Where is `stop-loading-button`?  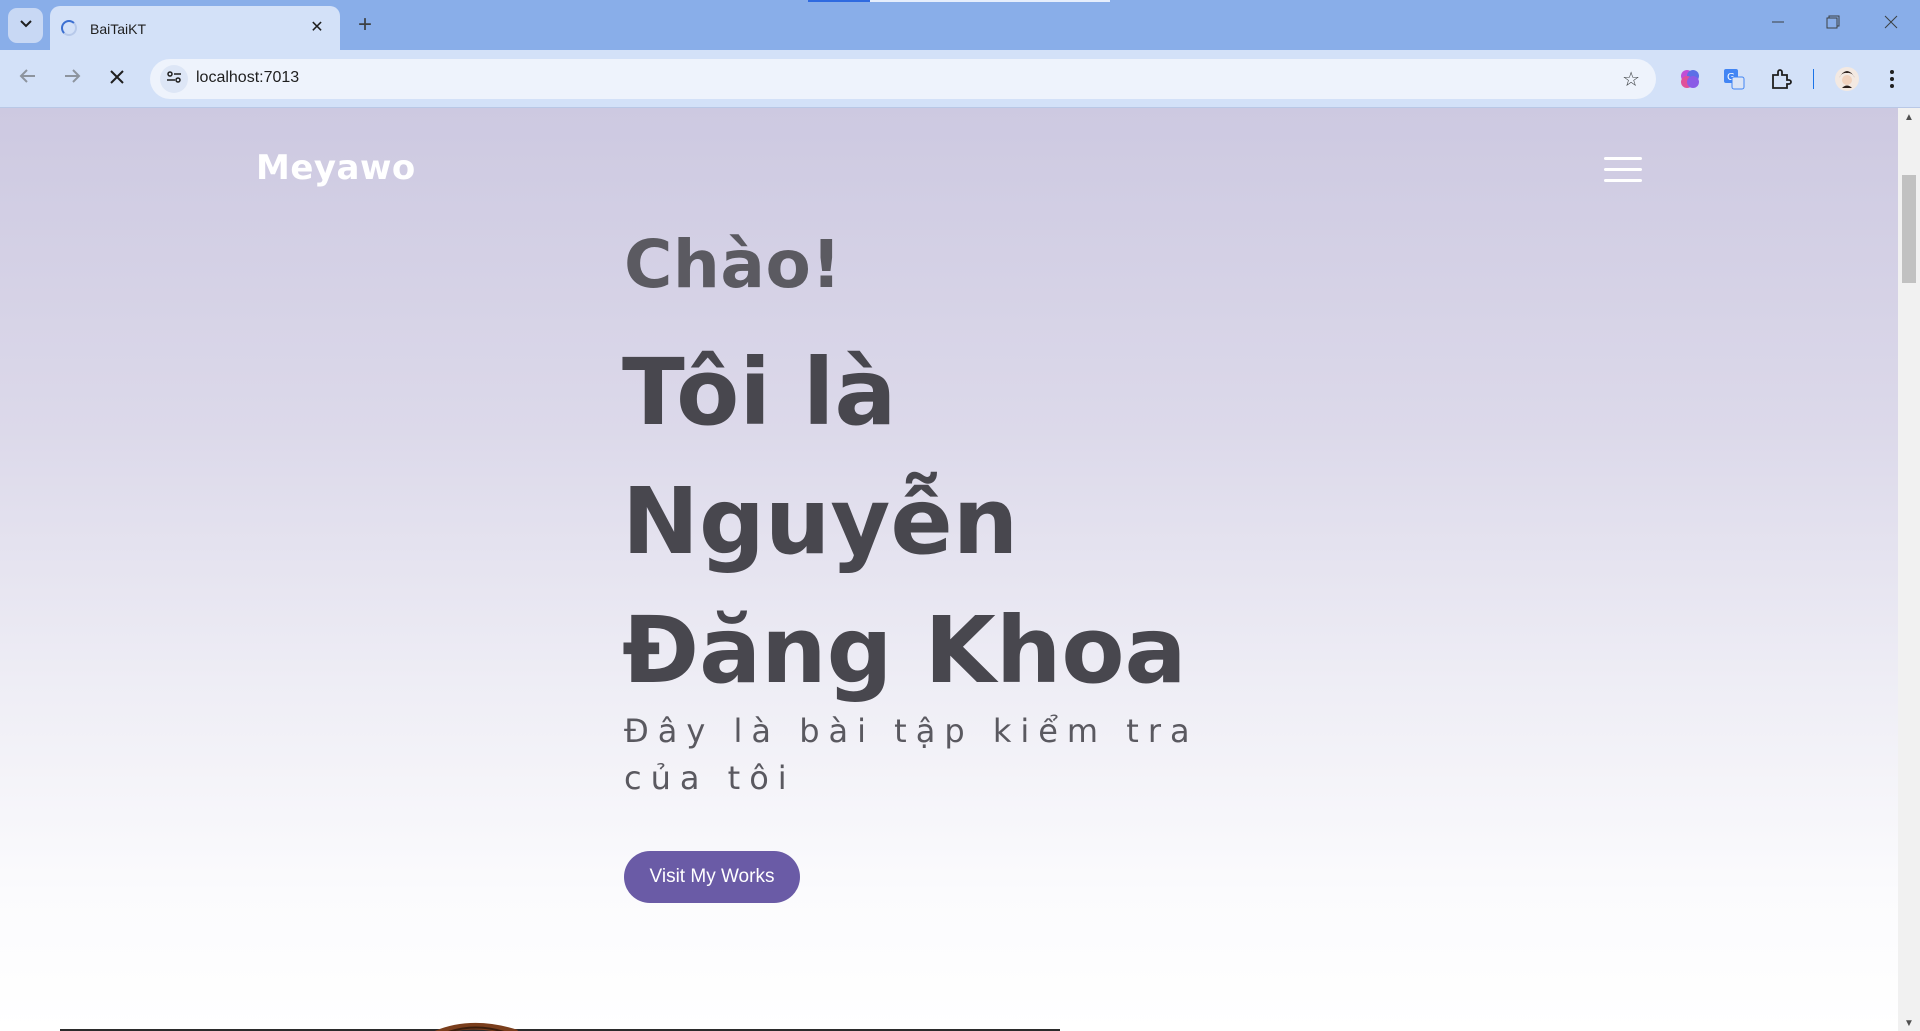
stop-loading-button is located at coordinates (117, 79).